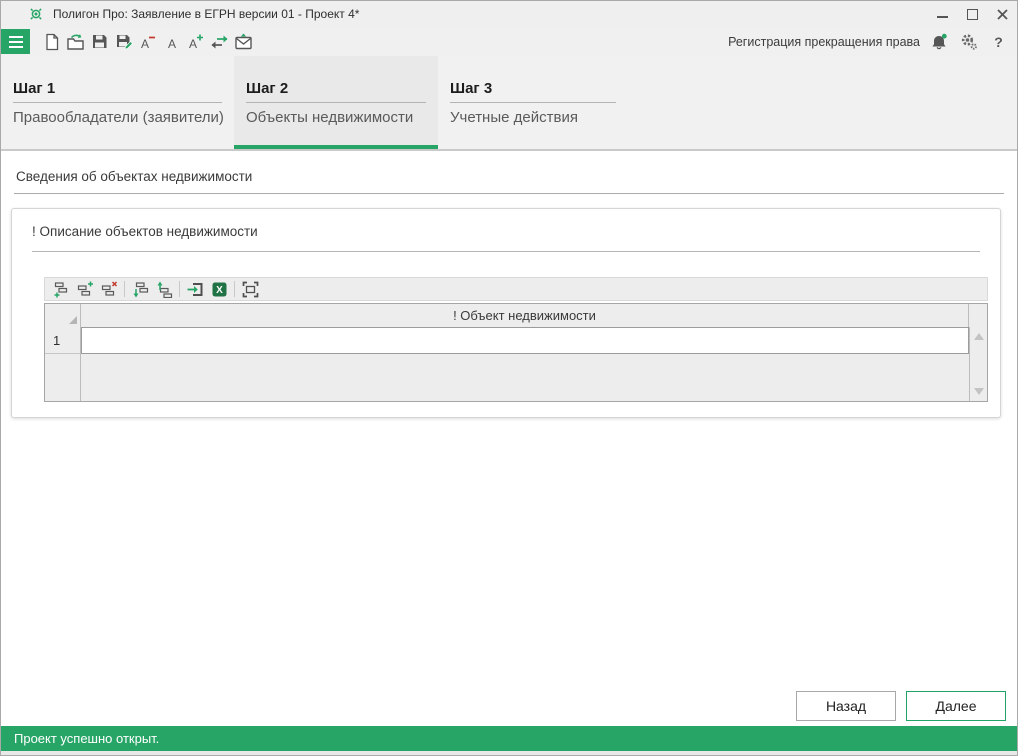 This screenshot has height=756, width=1018. I want to click on delete-row-icon, so click(109, 288).